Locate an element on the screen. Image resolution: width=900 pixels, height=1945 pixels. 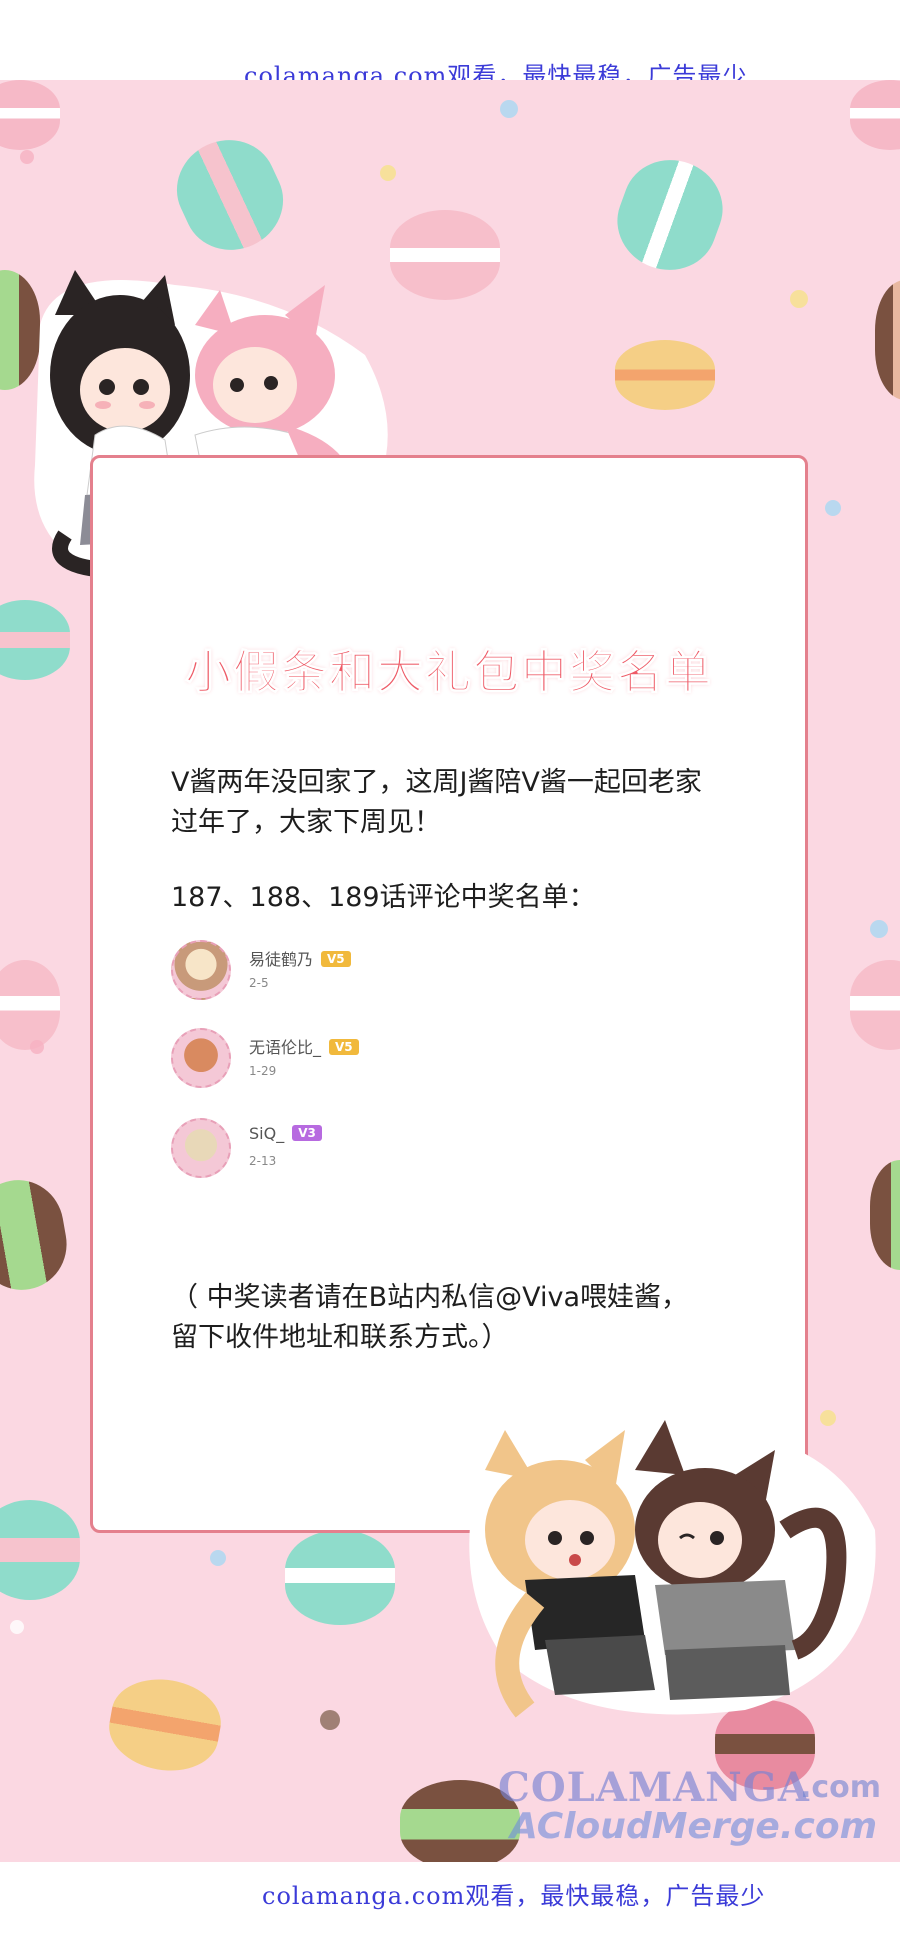
winner-entry: 易徒鹤乃 V5 2-5 is located at coordinates (371, 975).